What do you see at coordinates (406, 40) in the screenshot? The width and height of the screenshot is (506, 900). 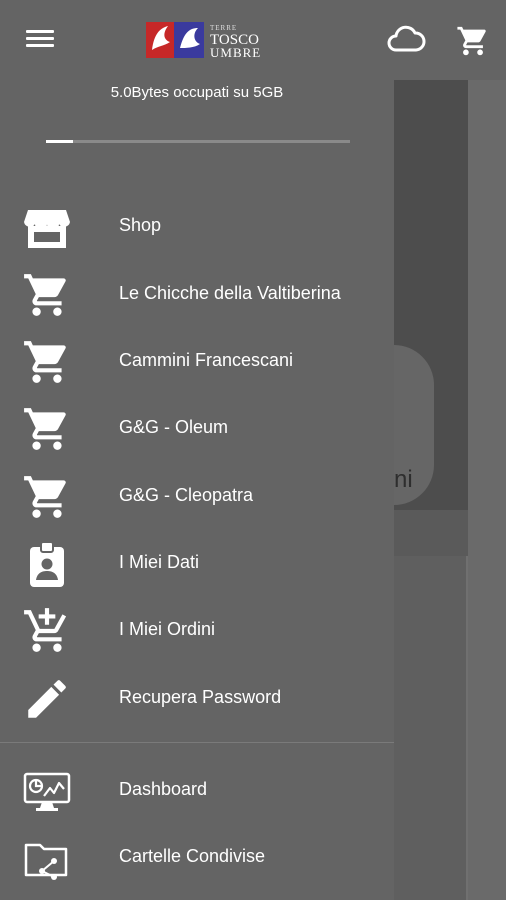 I see `cloud-icon` at bounding box center [406, 40].